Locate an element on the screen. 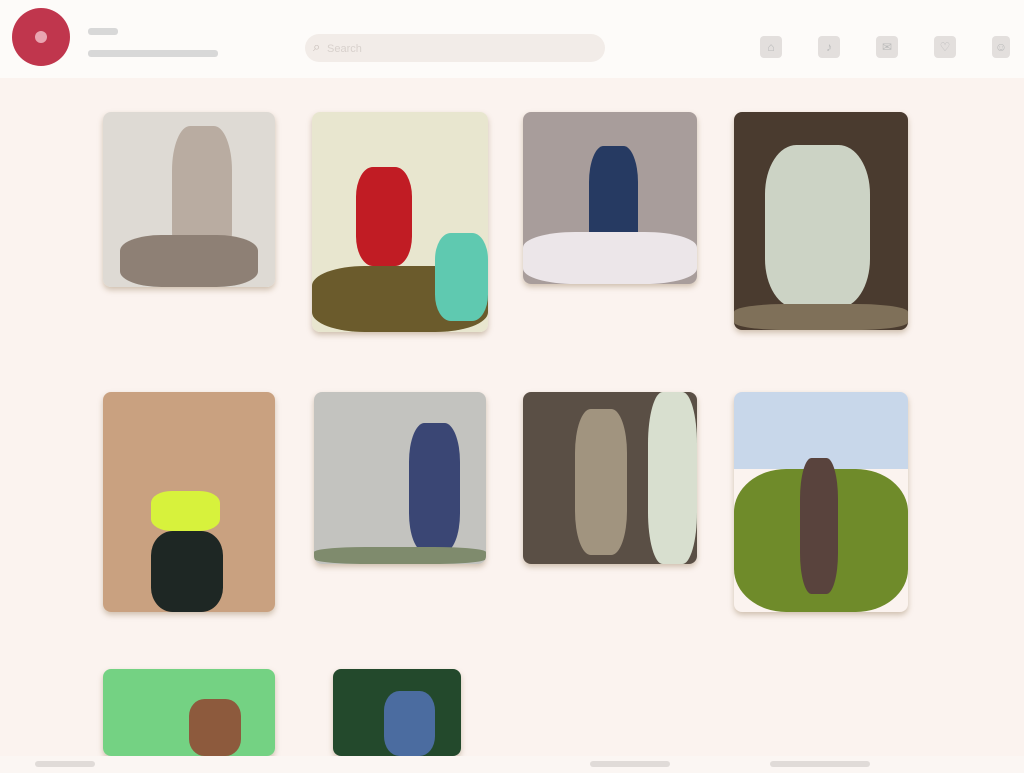  top-navigation-bar: ⌕ Search ⌂ ♪ ✉ ♡ ☺ is located at coordinates (512, 39).